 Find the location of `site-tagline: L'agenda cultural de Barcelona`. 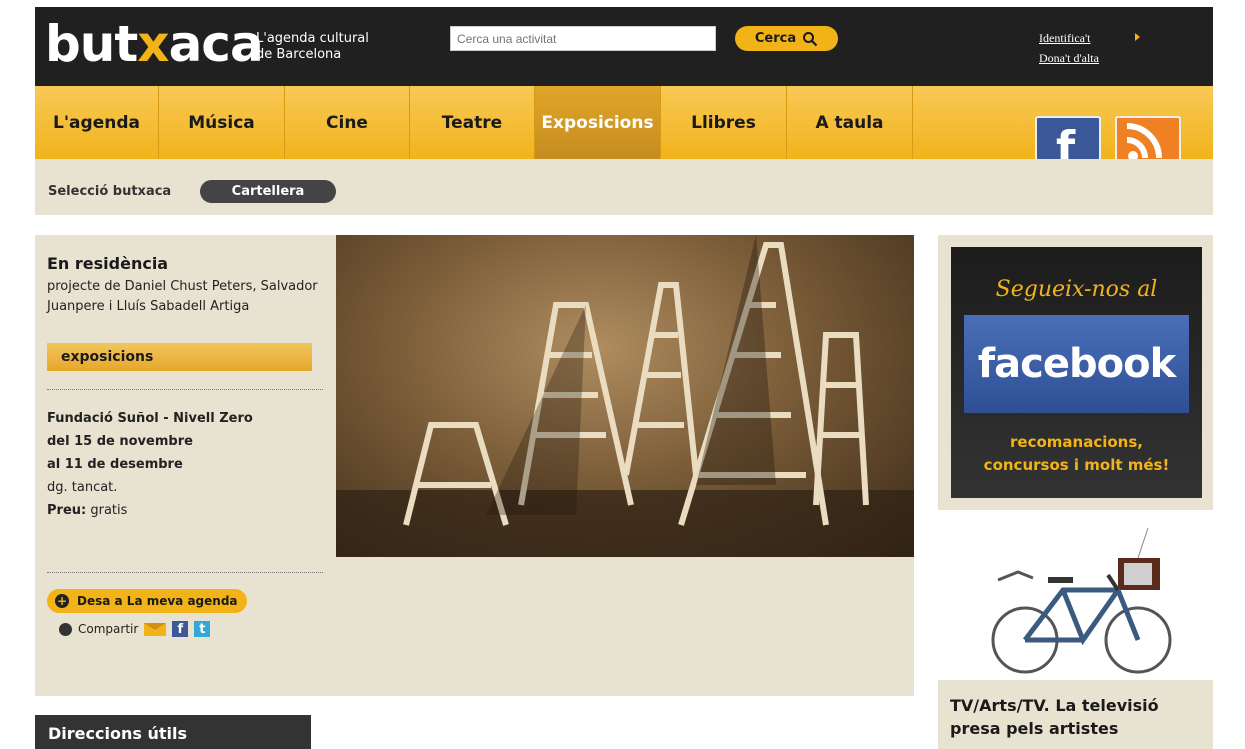

site-tagline: L'agenda cultural de Barcelona is located at coordinates (312, 46).